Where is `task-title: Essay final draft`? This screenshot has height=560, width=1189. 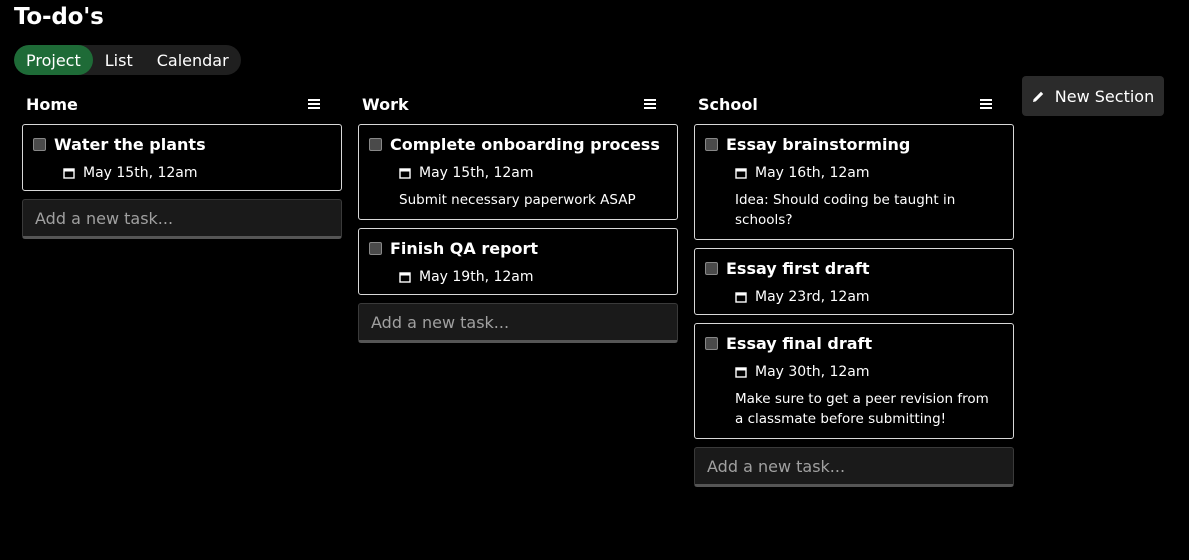
task-title: Essay final draft is located at coordinates (799, 343).